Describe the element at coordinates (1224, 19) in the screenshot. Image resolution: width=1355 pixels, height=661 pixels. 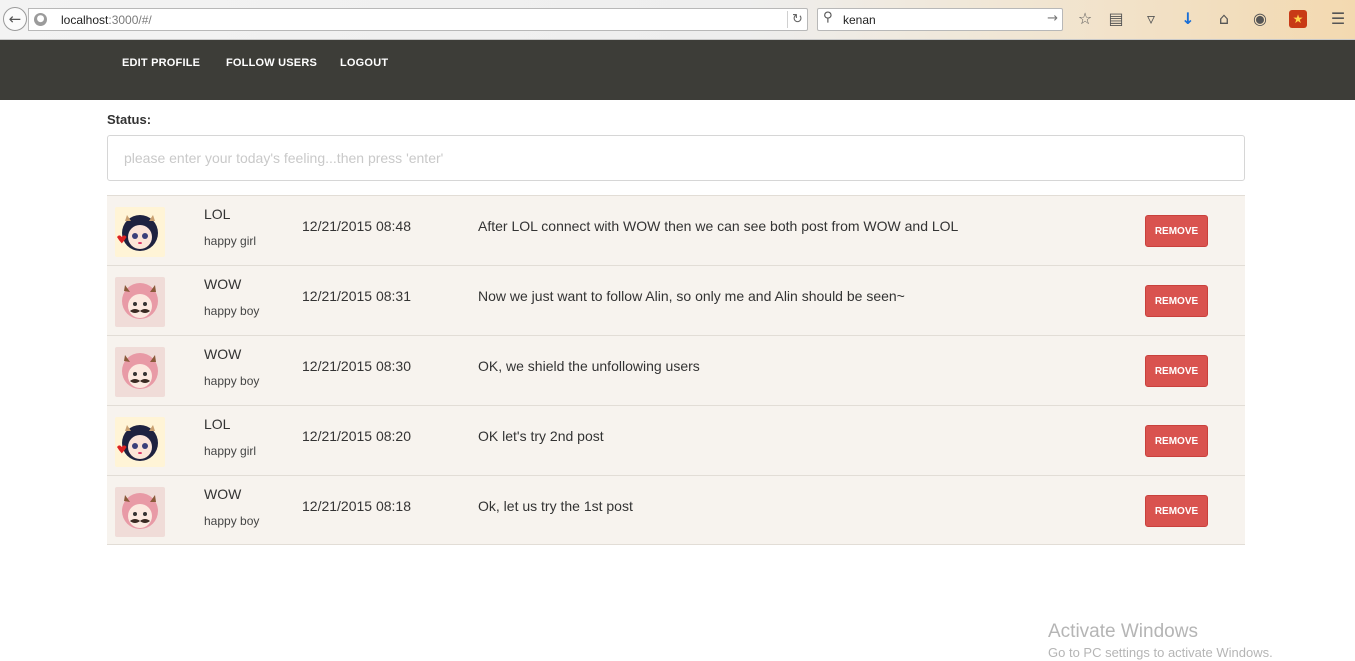
I see `home-icon: ⌂` at that location.